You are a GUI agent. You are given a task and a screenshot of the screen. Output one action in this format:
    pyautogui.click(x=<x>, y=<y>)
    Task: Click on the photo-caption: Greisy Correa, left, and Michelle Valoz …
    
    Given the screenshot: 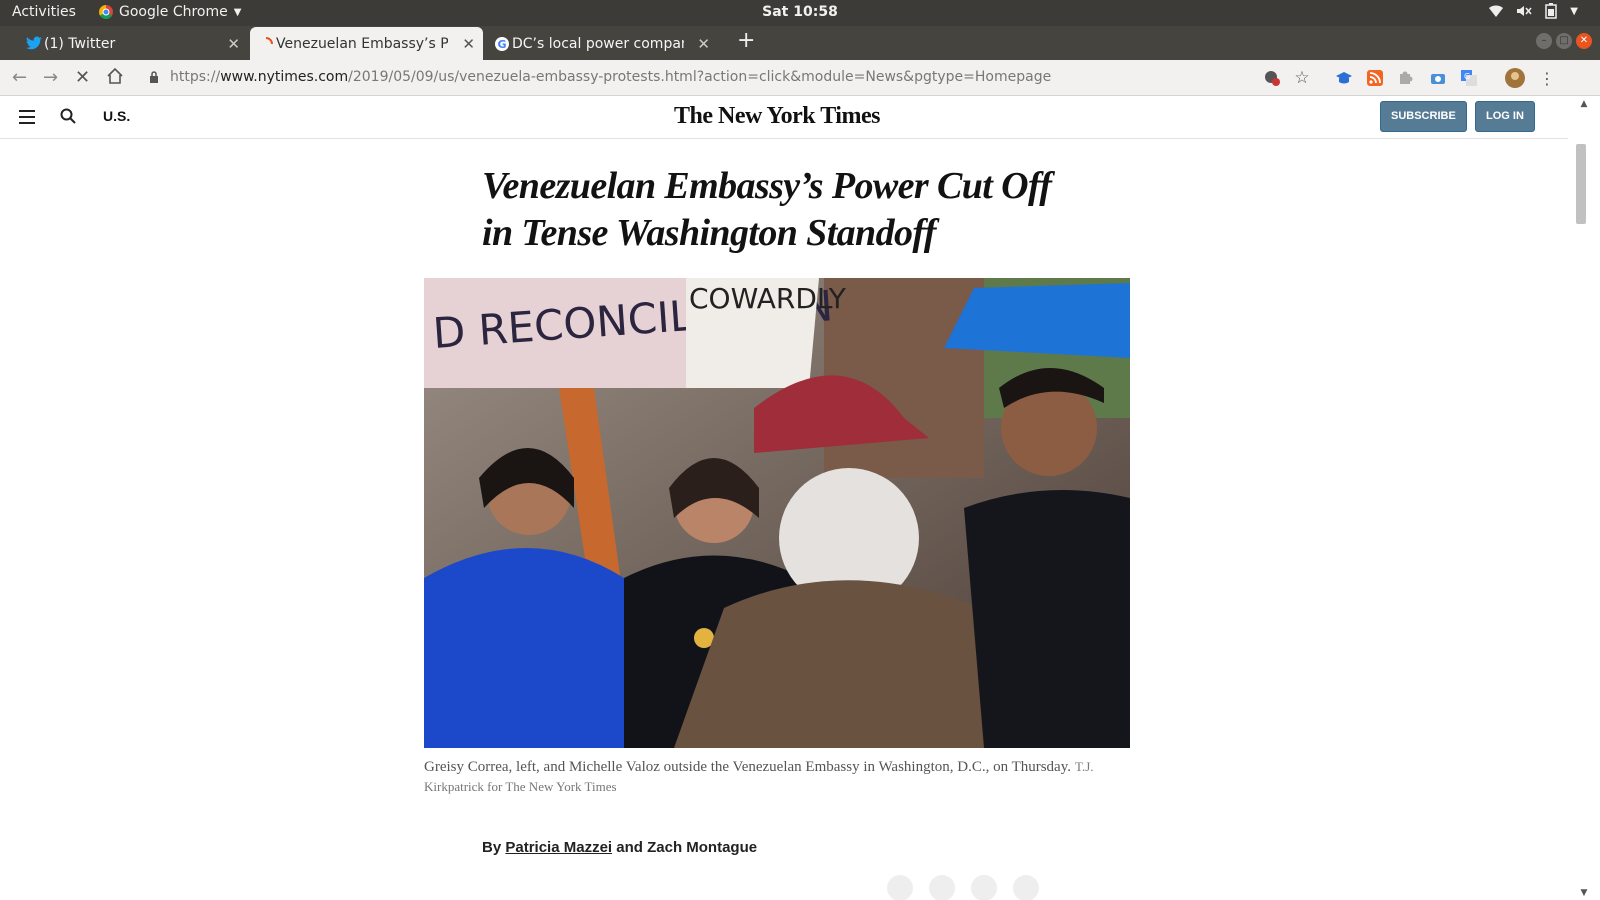 What is the action you would take?
    pyautogui.click(x=777, y=777)
    